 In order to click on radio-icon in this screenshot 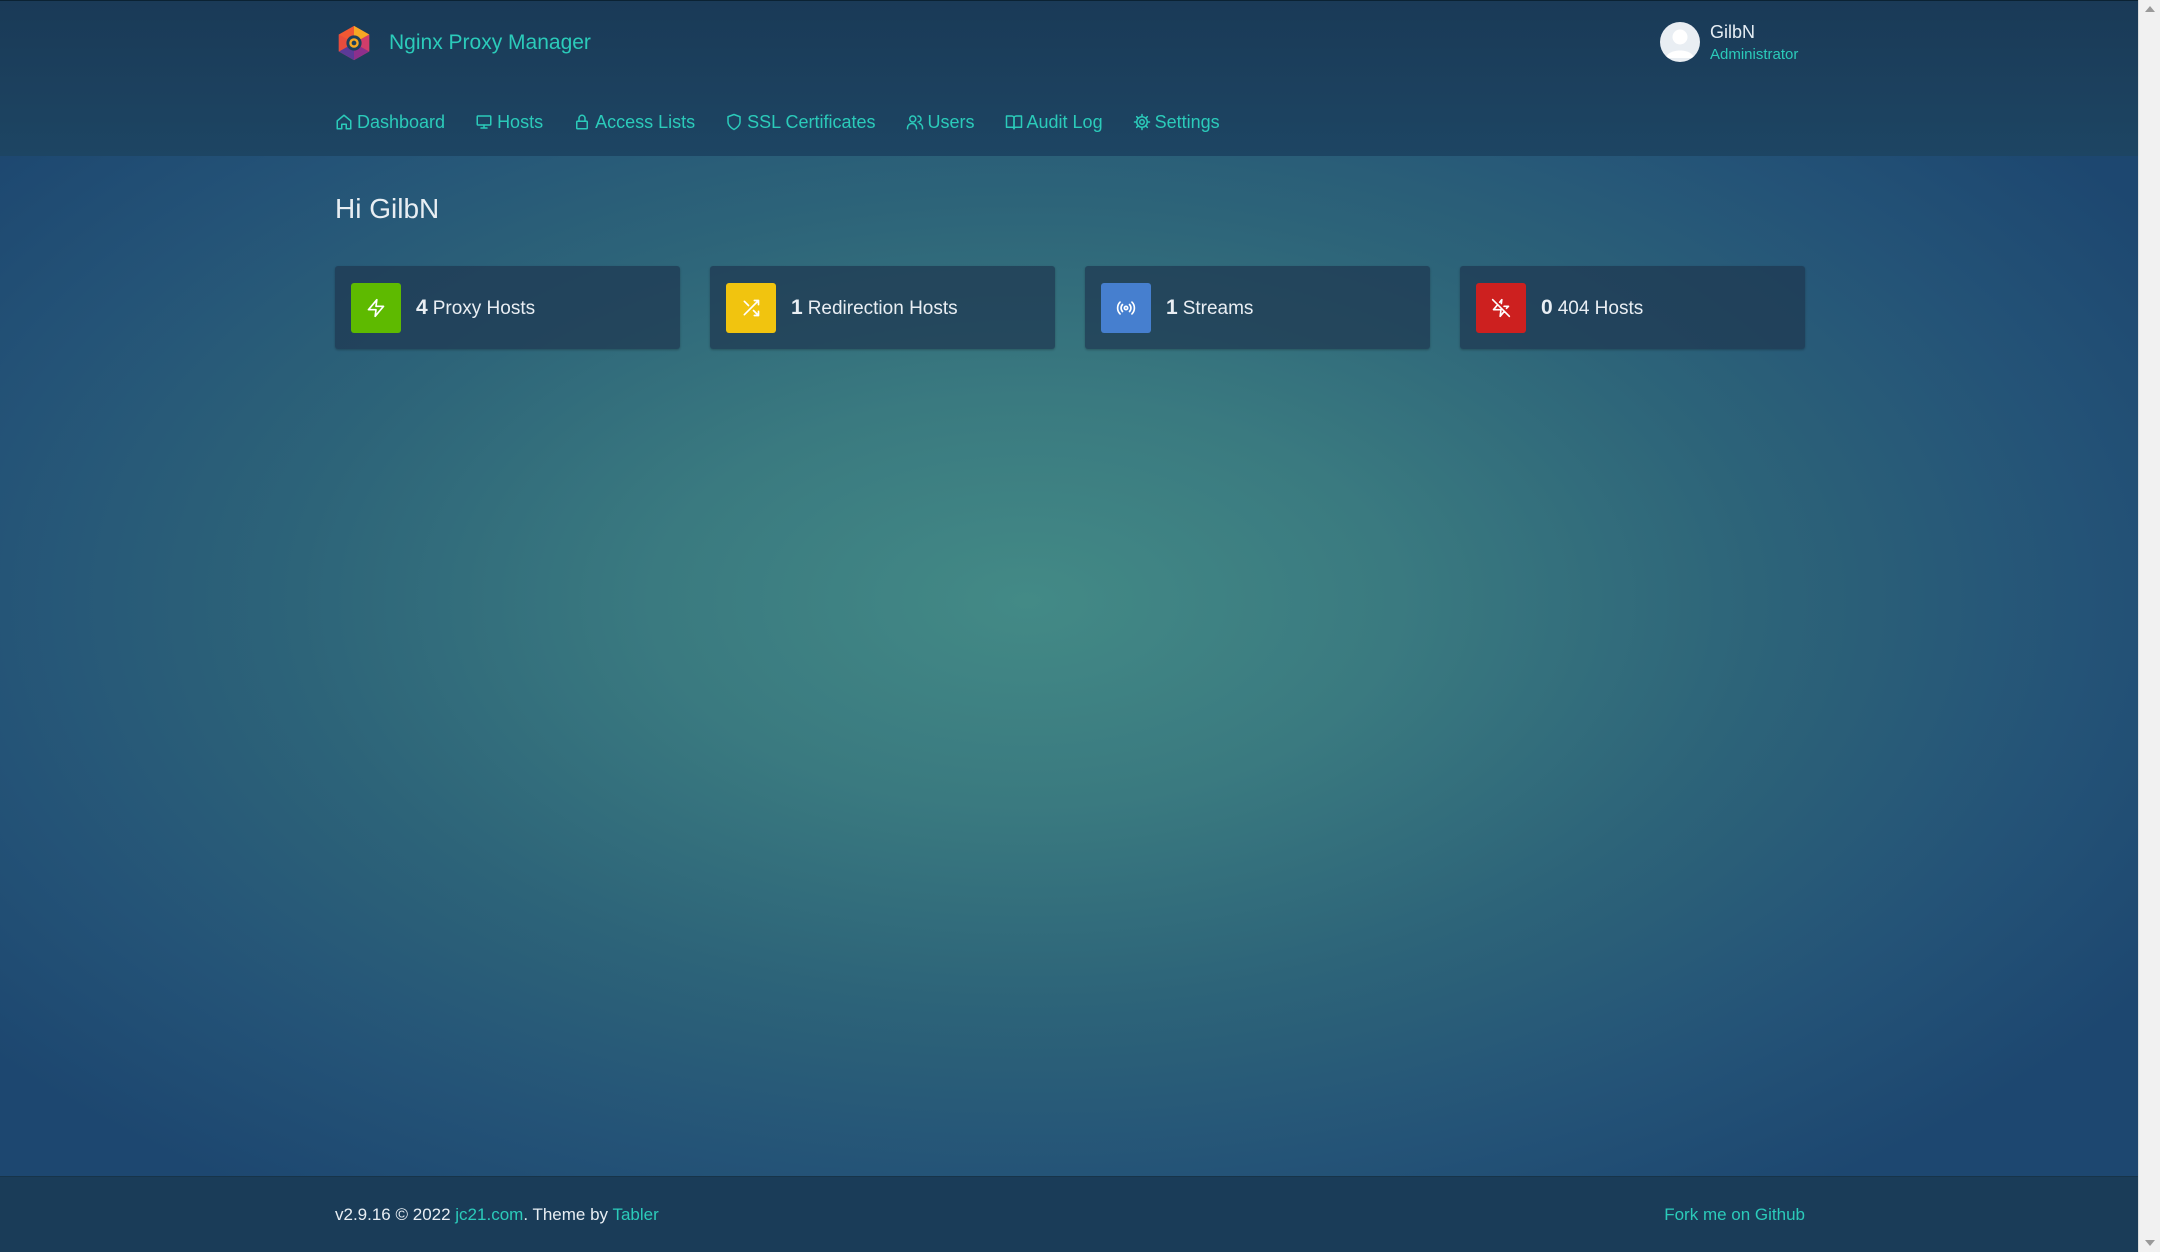, I will do `click(1126, 307)`.